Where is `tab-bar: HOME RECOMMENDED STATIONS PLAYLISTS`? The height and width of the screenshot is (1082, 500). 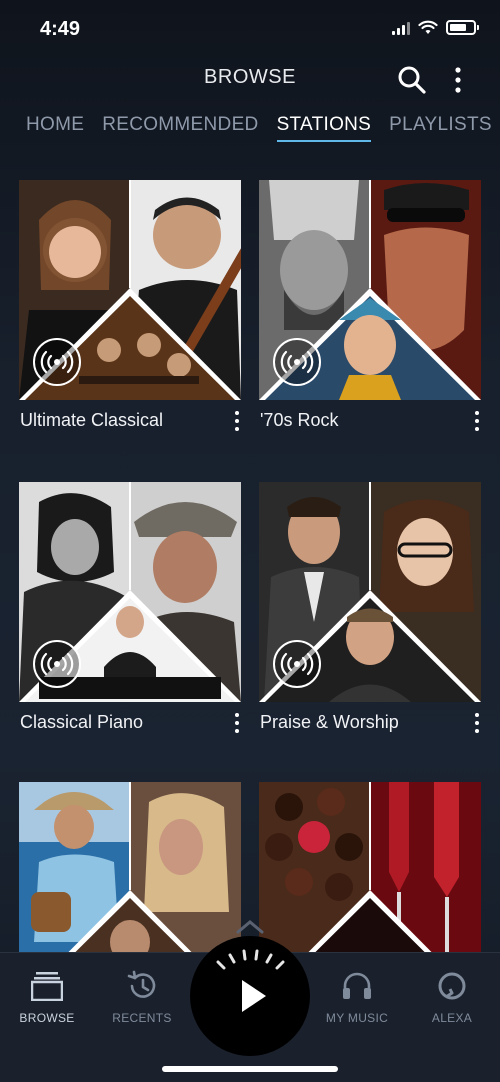 tab-bar: HOME RECOMMENDED STATIONS PLAYLISTS is located at coordinates (259, 128).